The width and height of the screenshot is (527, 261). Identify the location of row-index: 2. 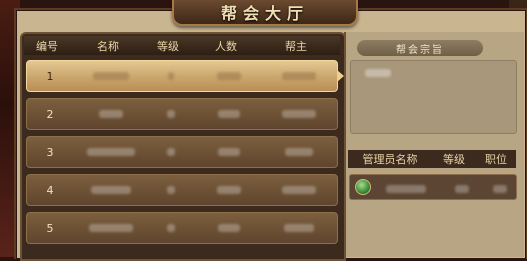
(50, 114).